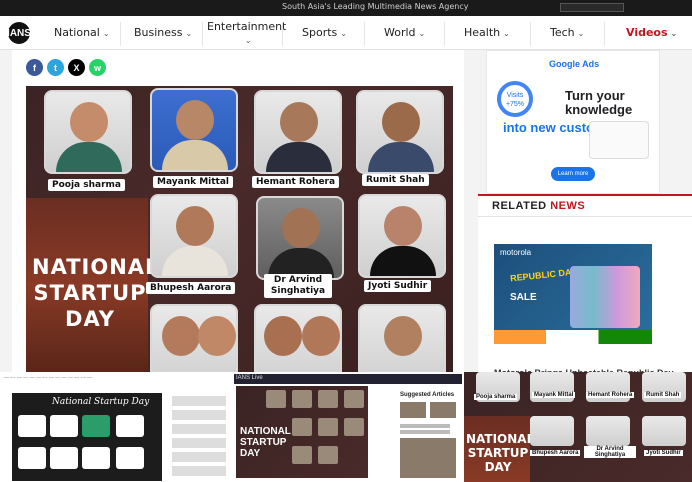  What do you see at coordinates (487, 32) in the screenshot?
I see `nav-item-health: Health ⌄` at bounding box center [487, 32].